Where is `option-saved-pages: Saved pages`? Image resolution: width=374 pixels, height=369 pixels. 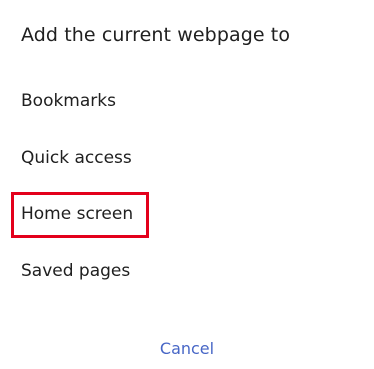
option-saved-pages: Saved pages is located at coordinates (187, 273).